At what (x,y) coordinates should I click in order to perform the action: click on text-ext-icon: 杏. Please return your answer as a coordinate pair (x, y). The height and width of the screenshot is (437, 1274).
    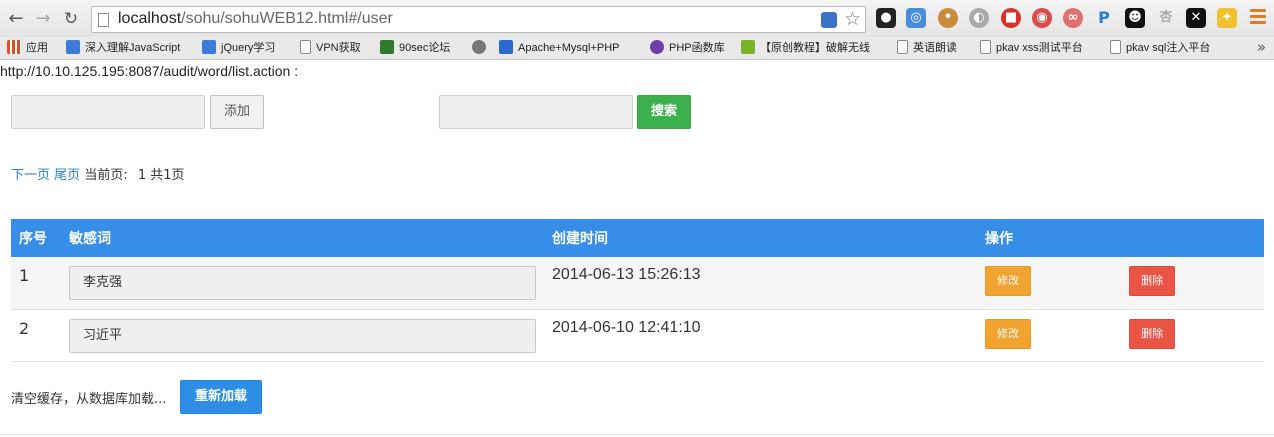
    Looking at the image, I should click on (1166, 18).